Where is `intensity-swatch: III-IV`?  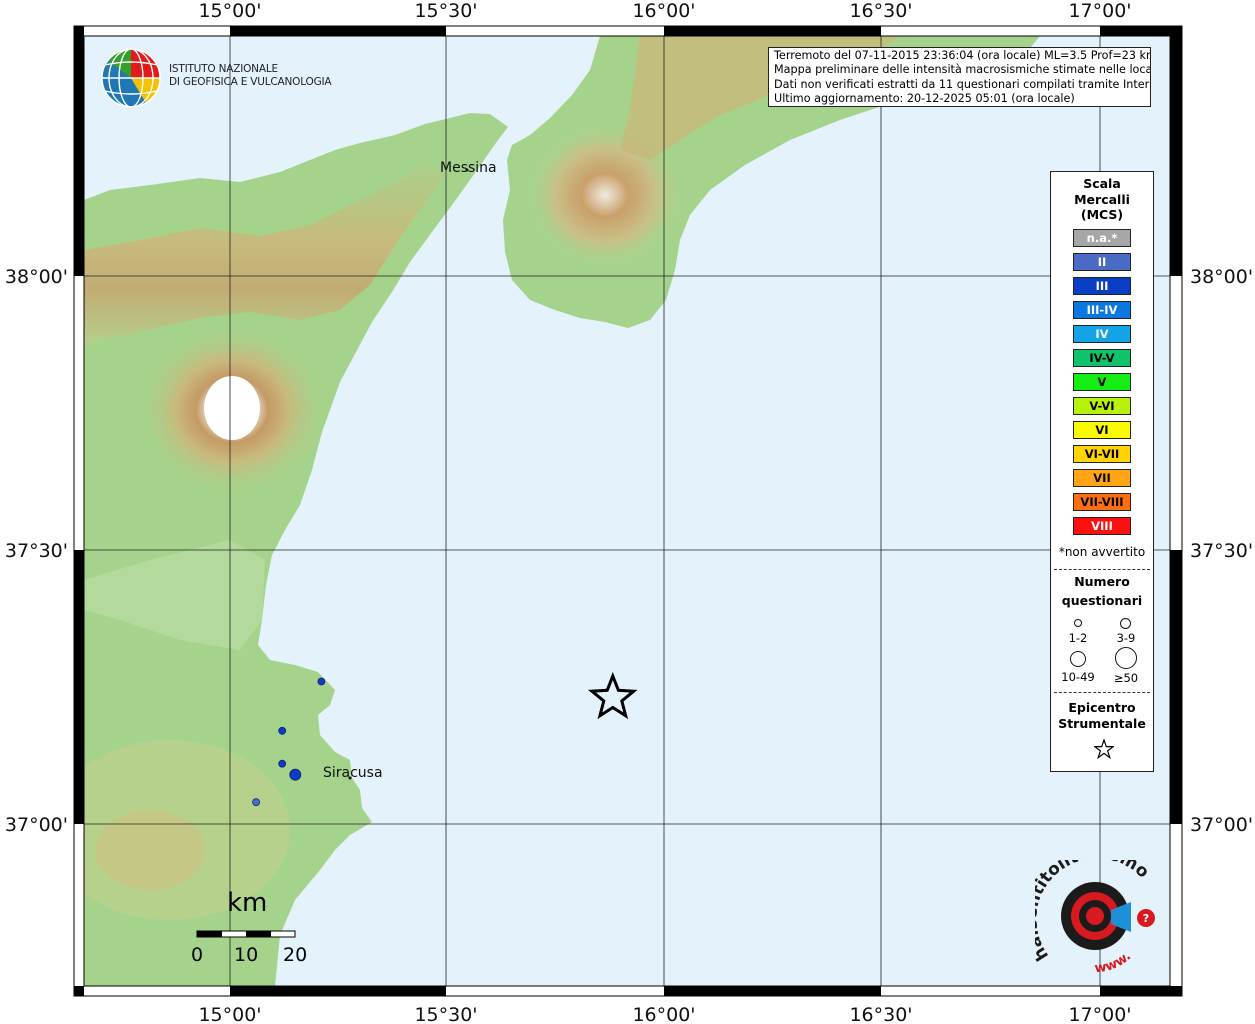
intensity-swatch: III-IV is located at coordinates (1102, 310).